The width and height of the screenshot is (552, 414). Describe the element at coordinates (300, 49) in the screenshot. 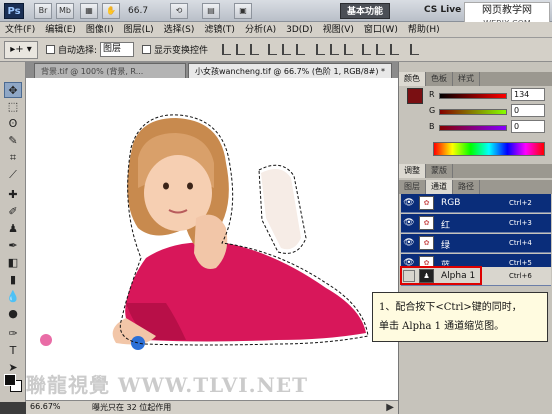

I see `align-right-icon` at that location.